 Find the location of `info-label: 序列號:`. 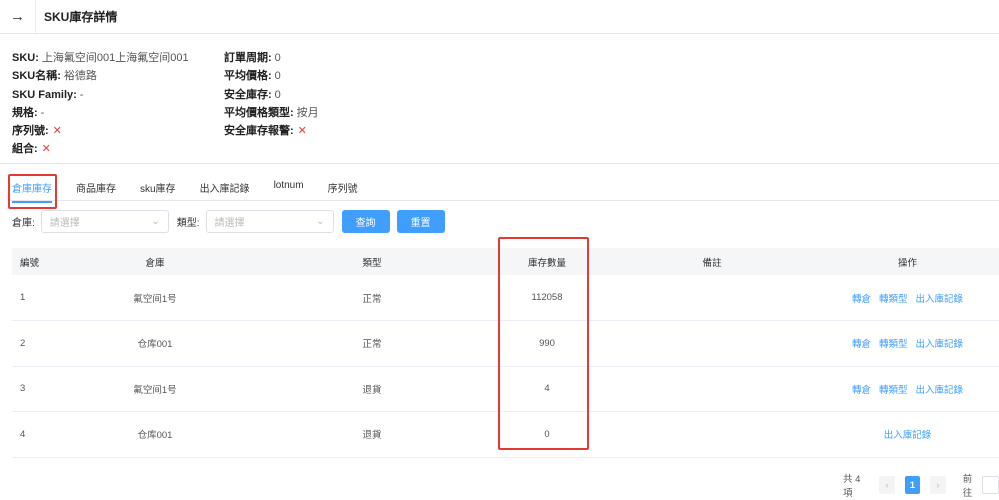

info-label: 序列號: is located at coordinates (30, 131).